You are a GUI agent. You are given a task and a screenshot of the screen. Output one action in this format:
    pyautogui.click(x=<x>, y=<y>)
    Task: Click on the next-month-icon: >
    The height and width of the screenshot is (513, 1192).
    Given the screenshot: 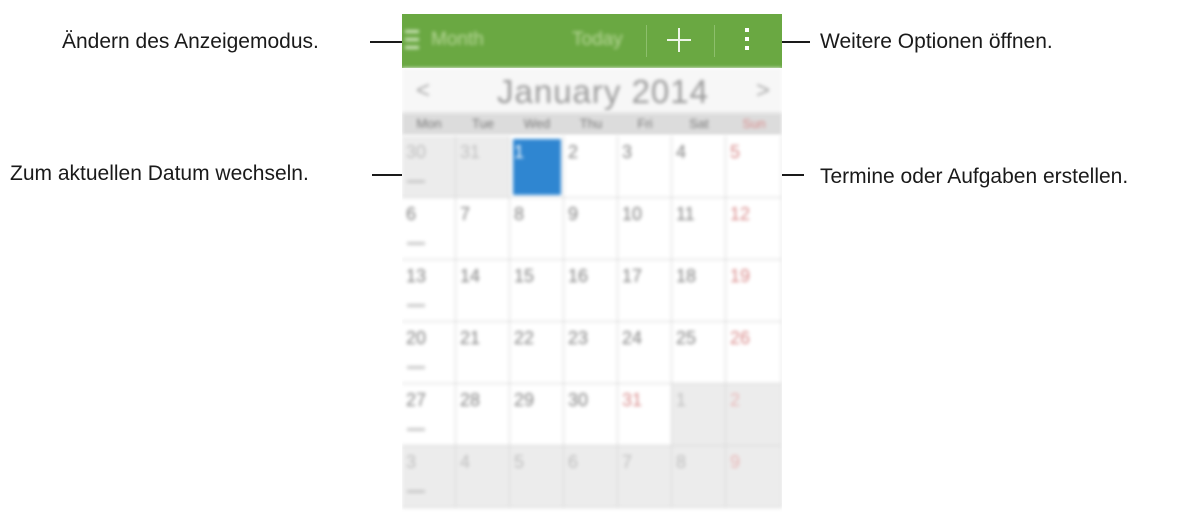 What is the action you would take?
    pyautogui.click(x=763, y=91)
    